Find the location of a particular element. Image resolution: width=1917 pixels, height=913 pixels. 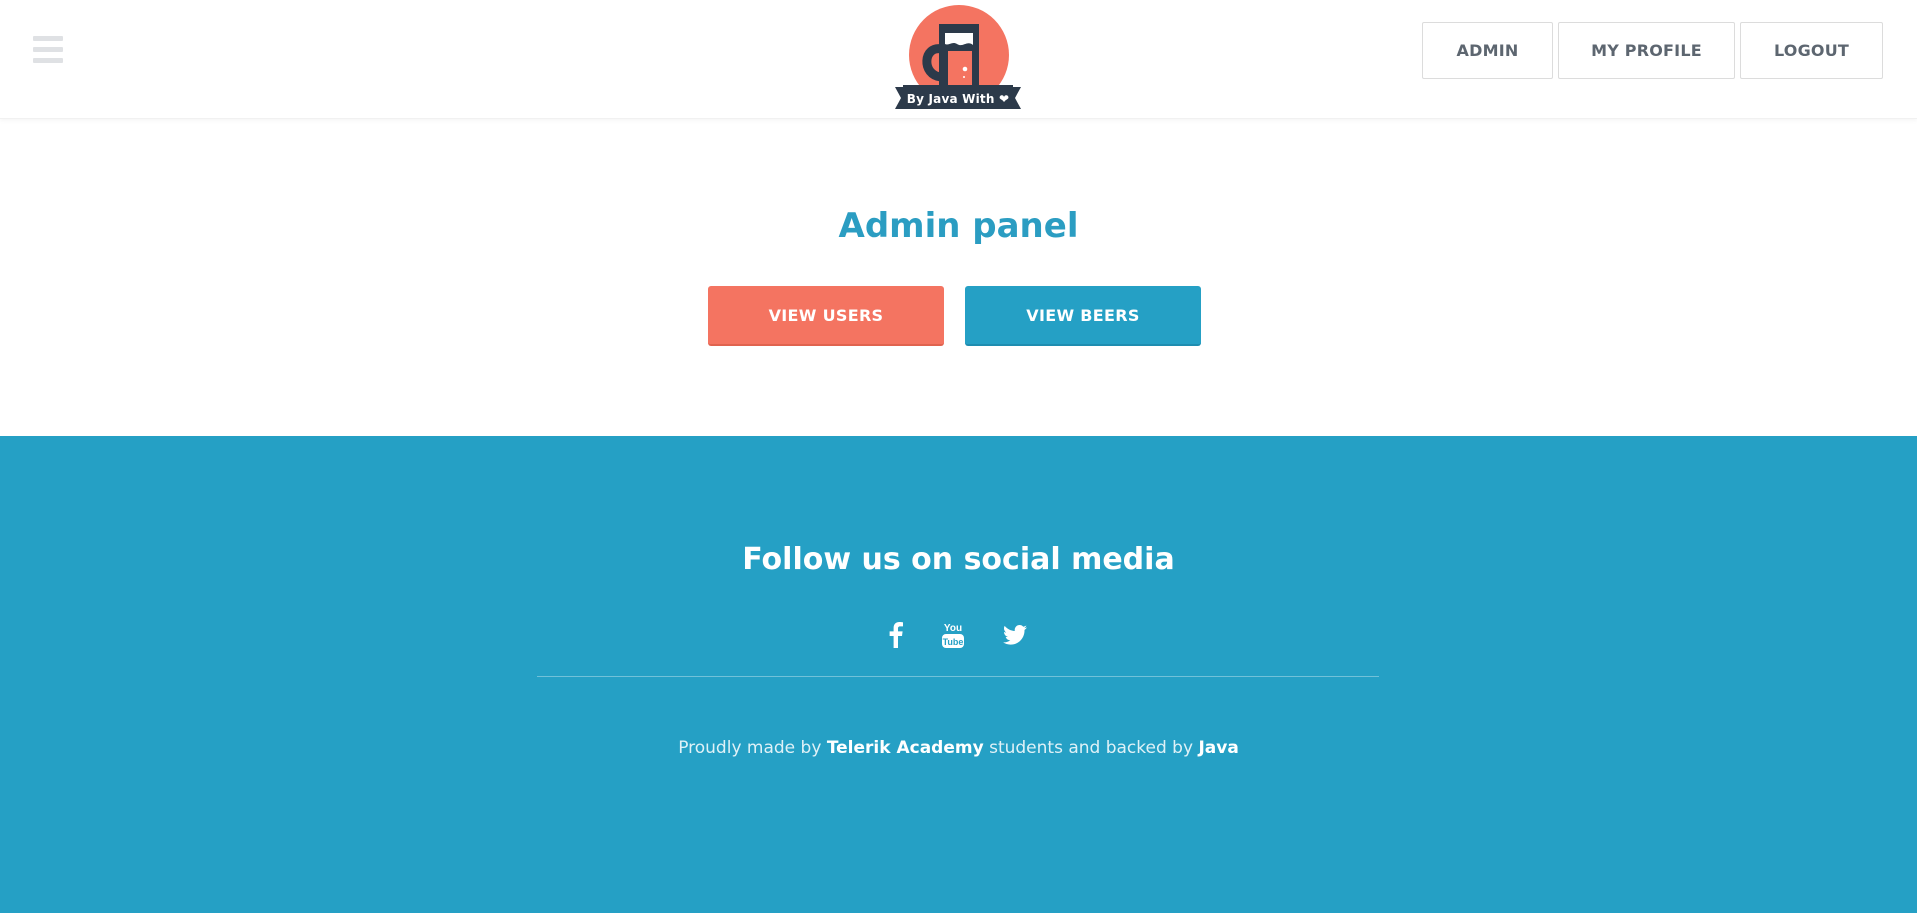

youtube-icon: You Tube is located at coordinates (953, 635).